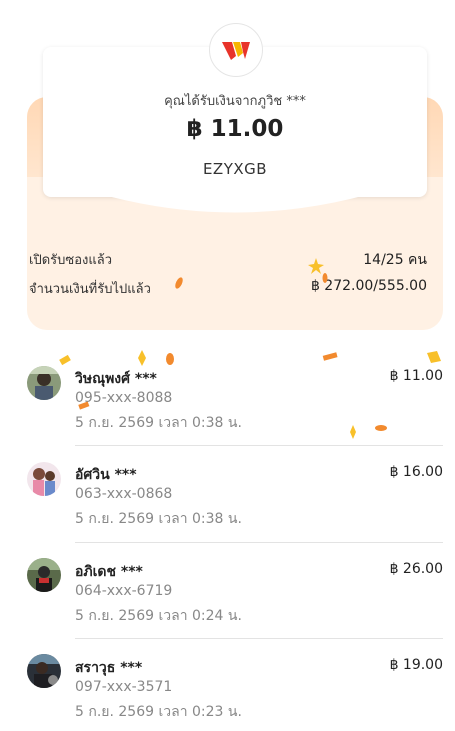 This screenshot has height=731, width=455. Describe the element at coordinates (158, 712) in the screenshot. I see `recipient-time: 5 ก.ย. 2569 เวลา 0:23 น.` at that location.